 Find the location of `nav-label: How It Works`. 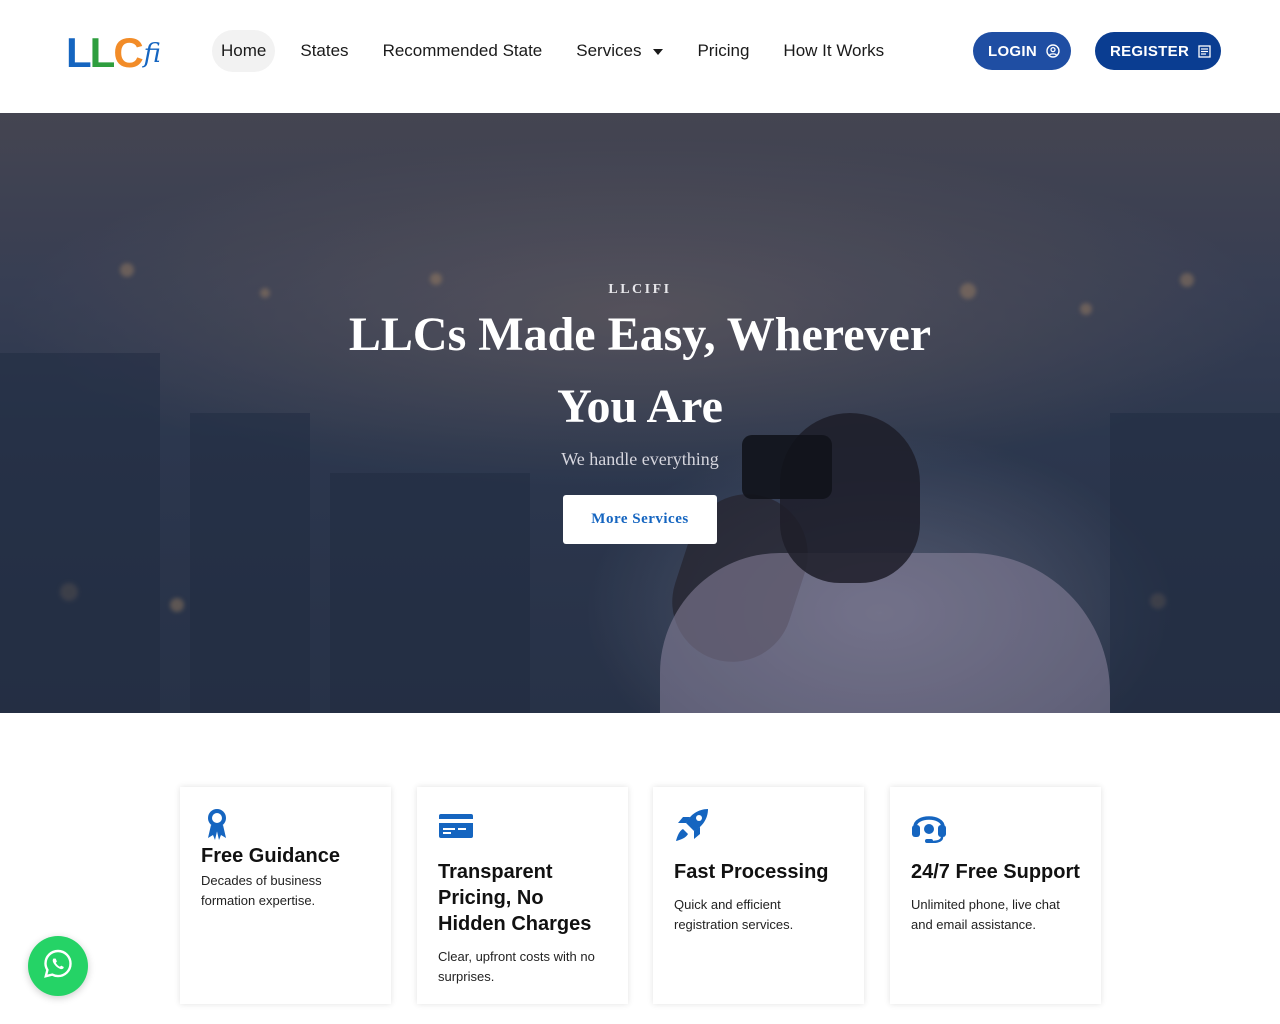

nav-label: How It Works is located at coordinates (834, 50).